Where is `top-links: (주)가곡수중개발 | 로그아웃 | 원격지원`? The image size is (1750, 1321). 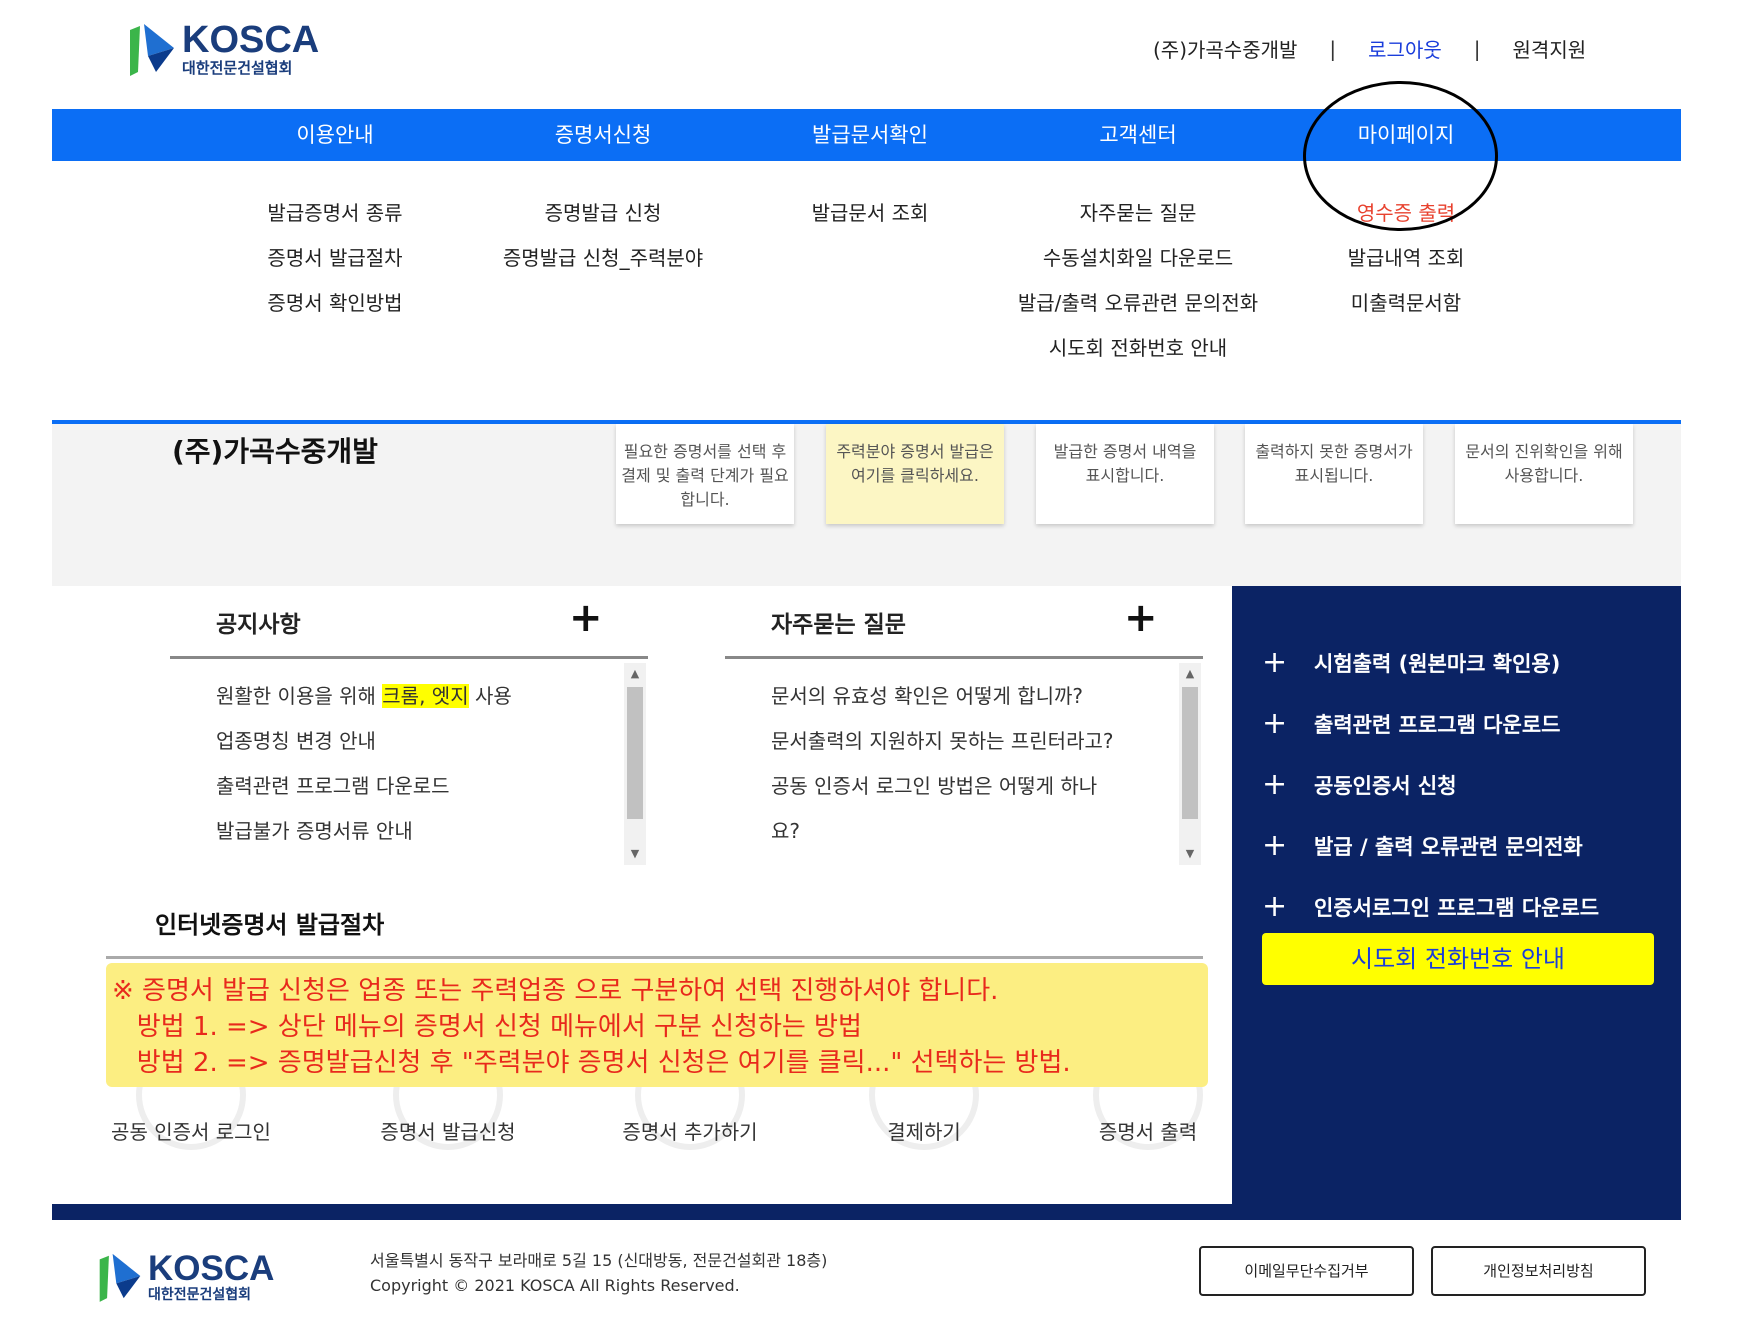
top-links: (주)가곡수중개발 | 로그아웃 | 원격지원 is located at coordinates (1369, 48).